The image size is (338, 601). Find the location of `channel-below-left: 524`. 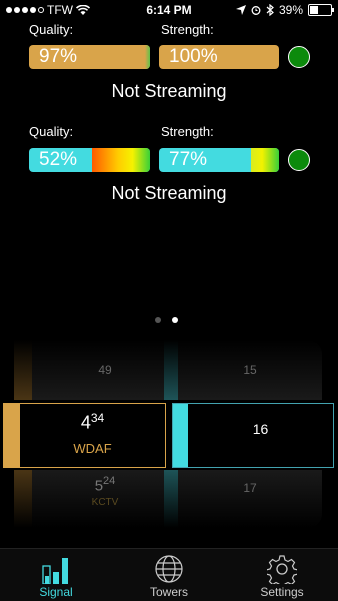

channel-below-left: 524 is located at coordinates (105, 485).